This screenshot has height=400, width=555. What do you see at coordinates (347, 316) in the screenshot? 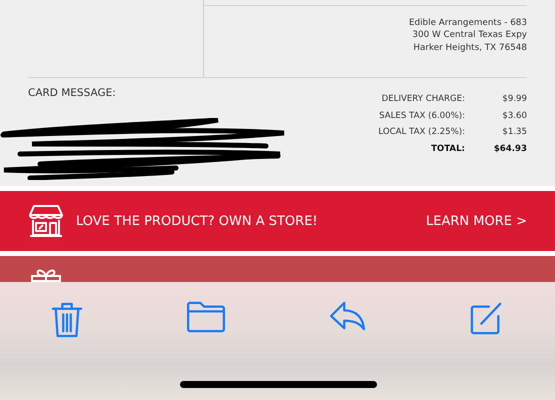
I see `reply-icon` at bounding box center [347, 316].